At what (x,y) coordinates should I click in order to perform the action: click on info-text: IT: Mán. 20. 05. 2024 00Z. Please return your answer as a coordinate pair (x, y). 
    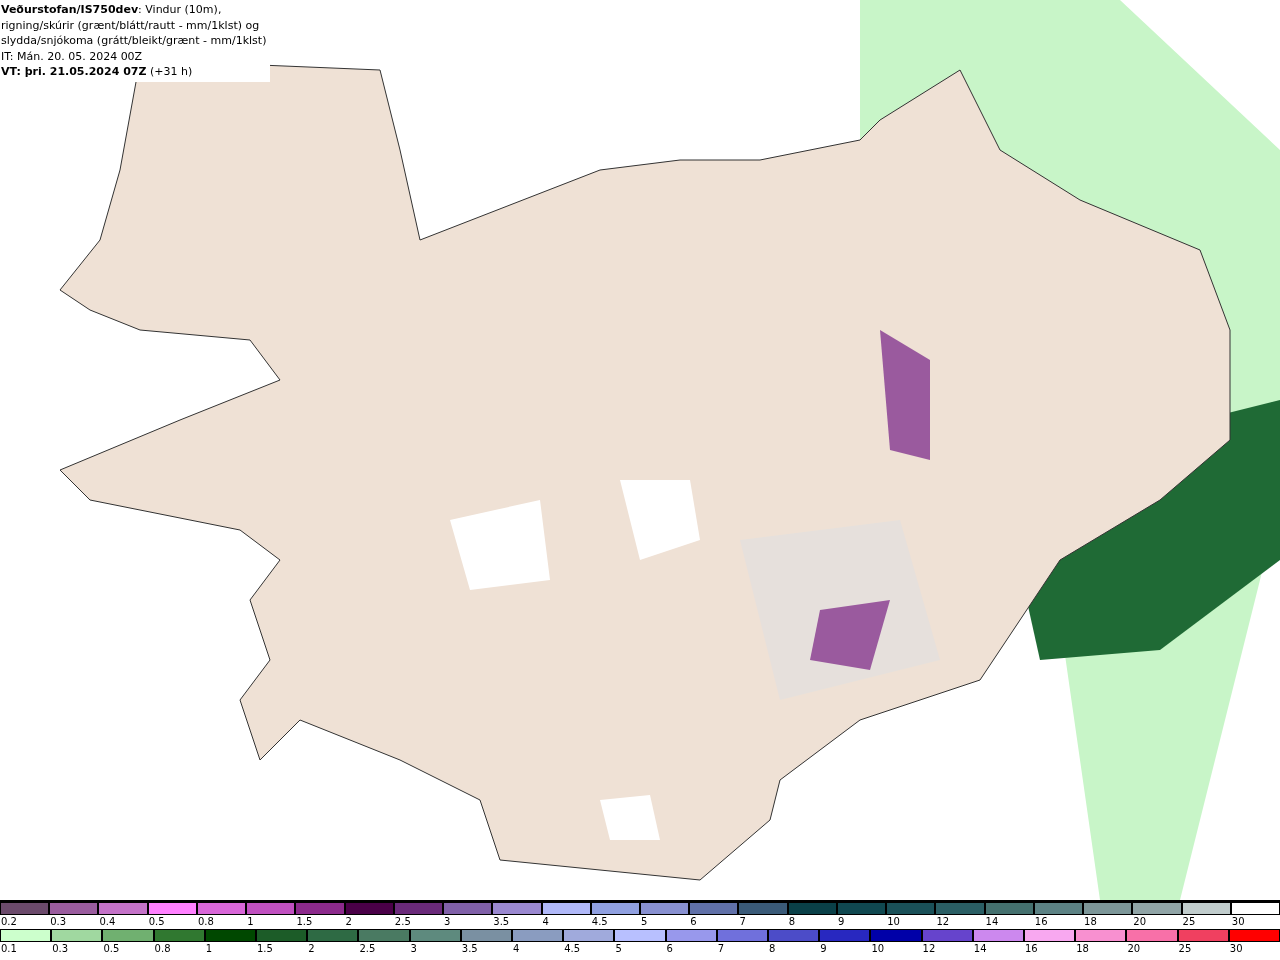
    Looking at the image, I should click on (72, 56).